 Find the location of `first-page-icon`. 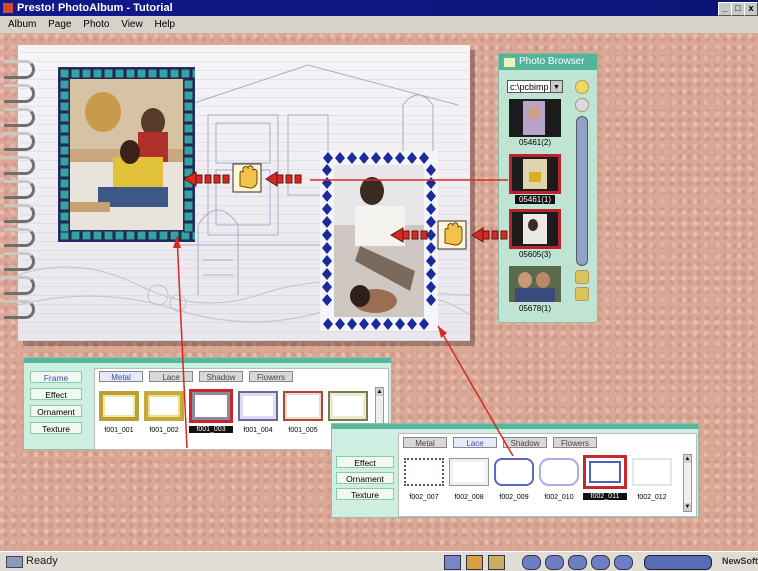

first-page-icon is located at coordinates (531, 562).